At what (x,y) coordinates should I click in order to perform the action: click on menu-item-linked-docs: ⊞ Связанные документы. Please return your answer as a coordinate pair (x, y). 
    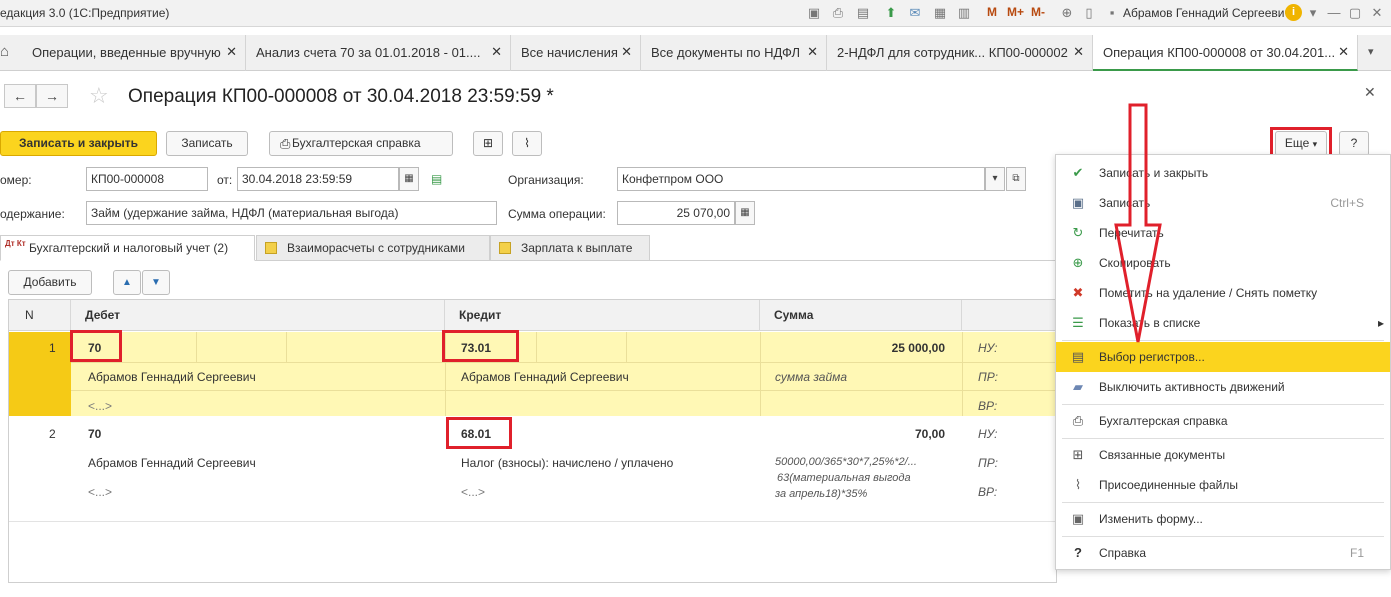
    Looking at the image, I should click on (1223, 455).